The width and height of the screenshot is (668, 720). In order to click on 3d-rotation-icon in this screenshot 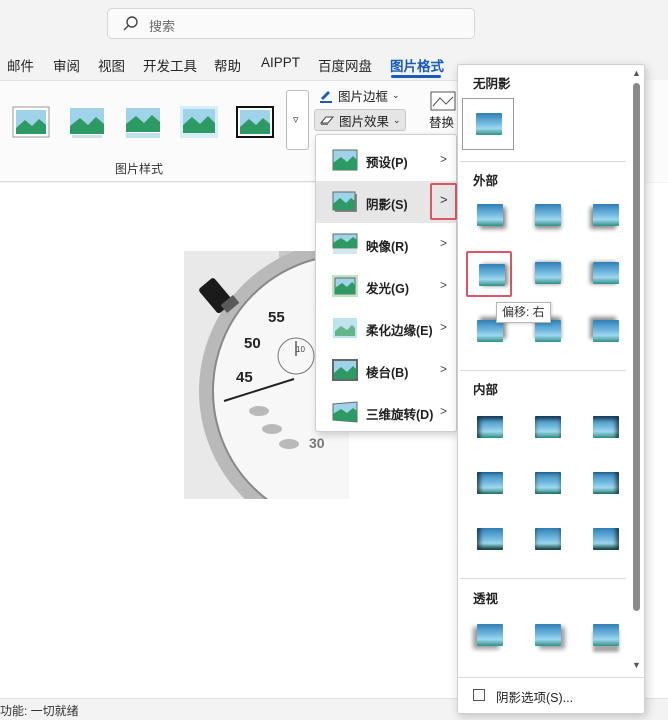, I will do `click(345, 412)`.